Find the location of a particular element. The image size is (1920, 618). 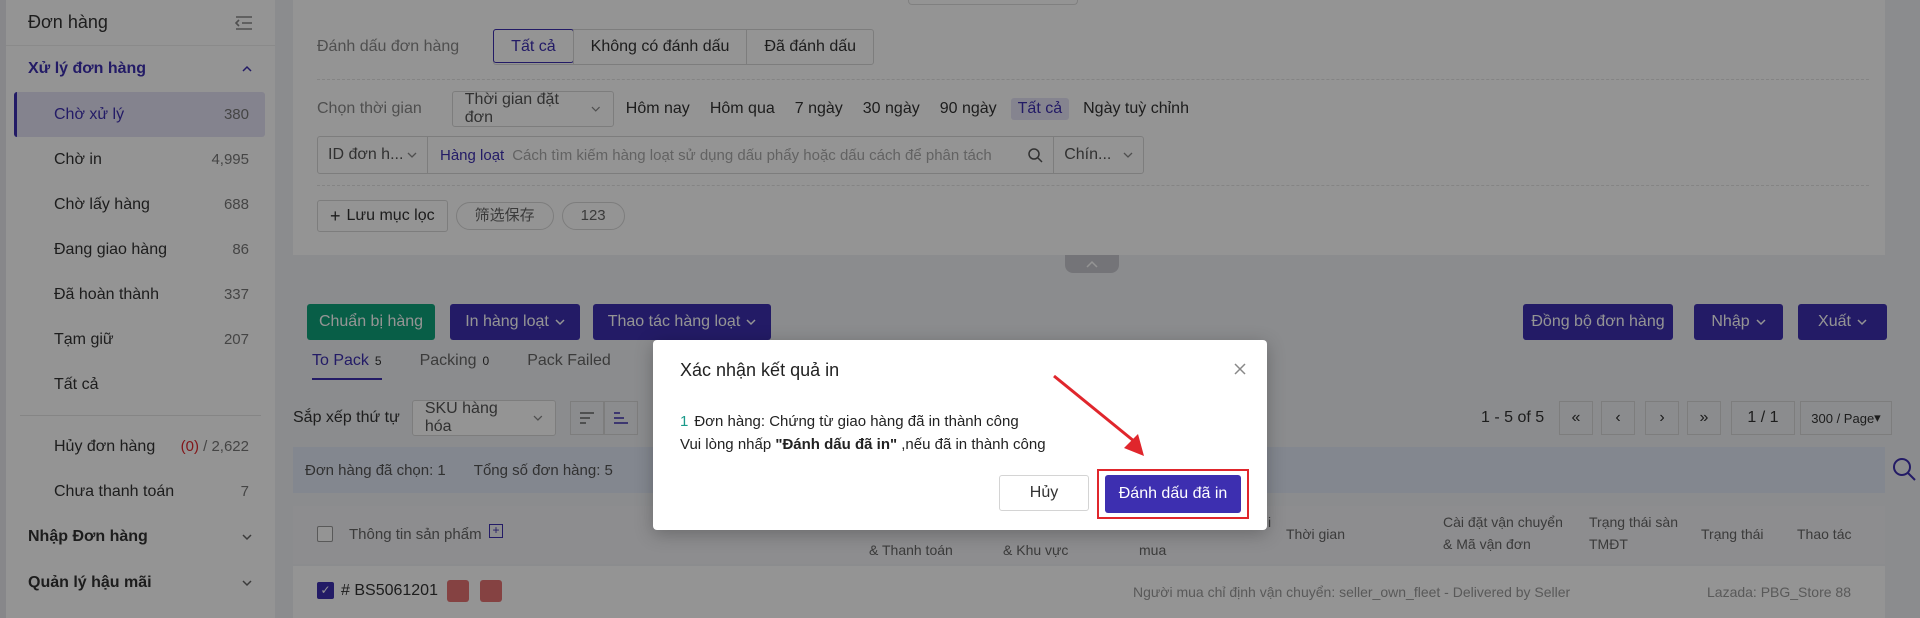

dialog-line2-post: ,nếu đã in thành công is located at coordinates (971, 444).